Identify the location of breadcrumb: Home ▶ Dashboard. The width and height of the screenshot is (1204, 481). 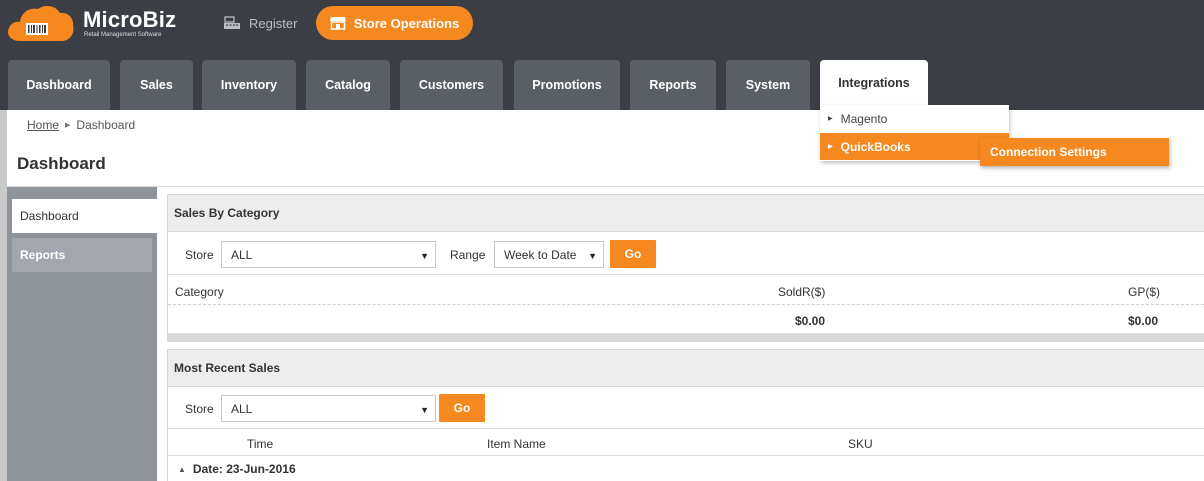
(81, 125).